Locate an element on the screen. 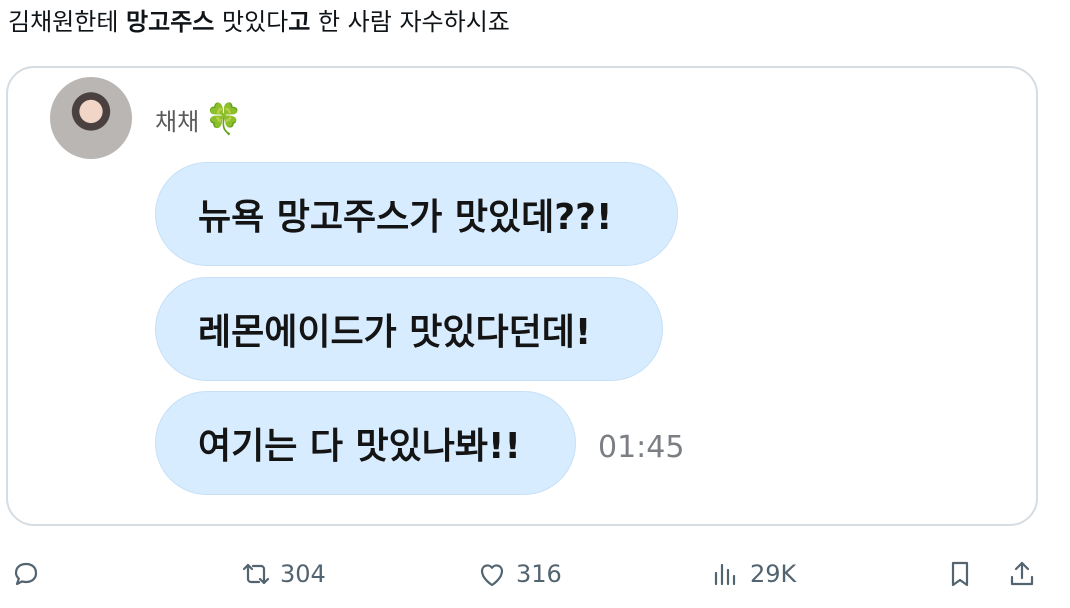  share-icon is located at coordinates (1022, 573).